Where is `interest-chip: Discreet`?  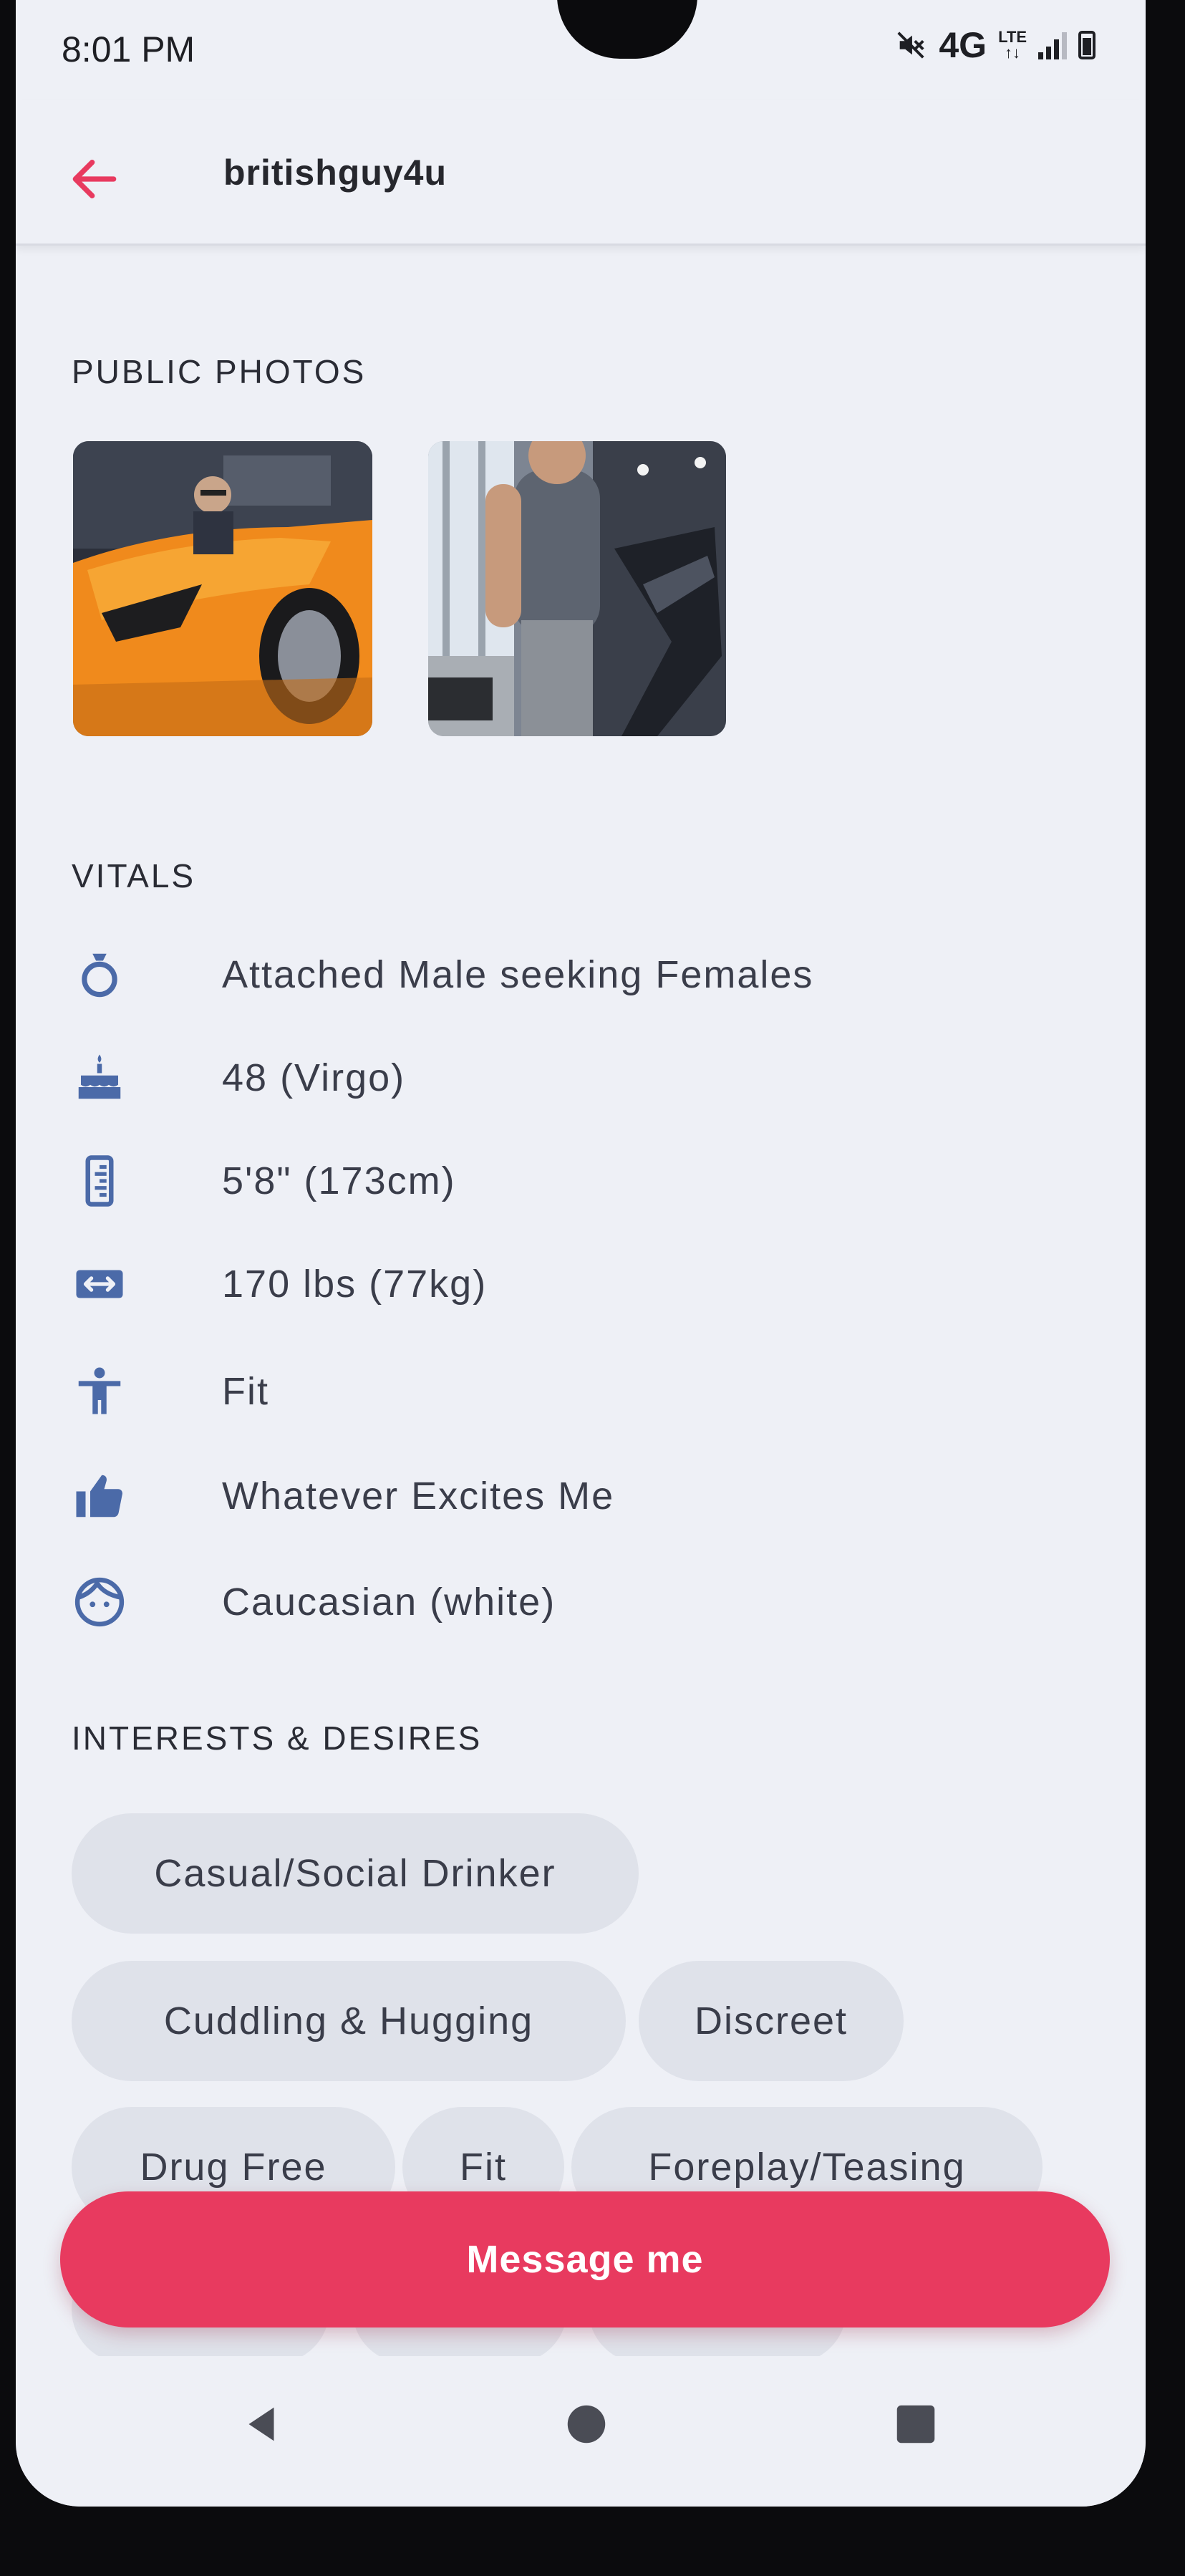 interest-chip: Discreet is located at coordinates (771, 2021).